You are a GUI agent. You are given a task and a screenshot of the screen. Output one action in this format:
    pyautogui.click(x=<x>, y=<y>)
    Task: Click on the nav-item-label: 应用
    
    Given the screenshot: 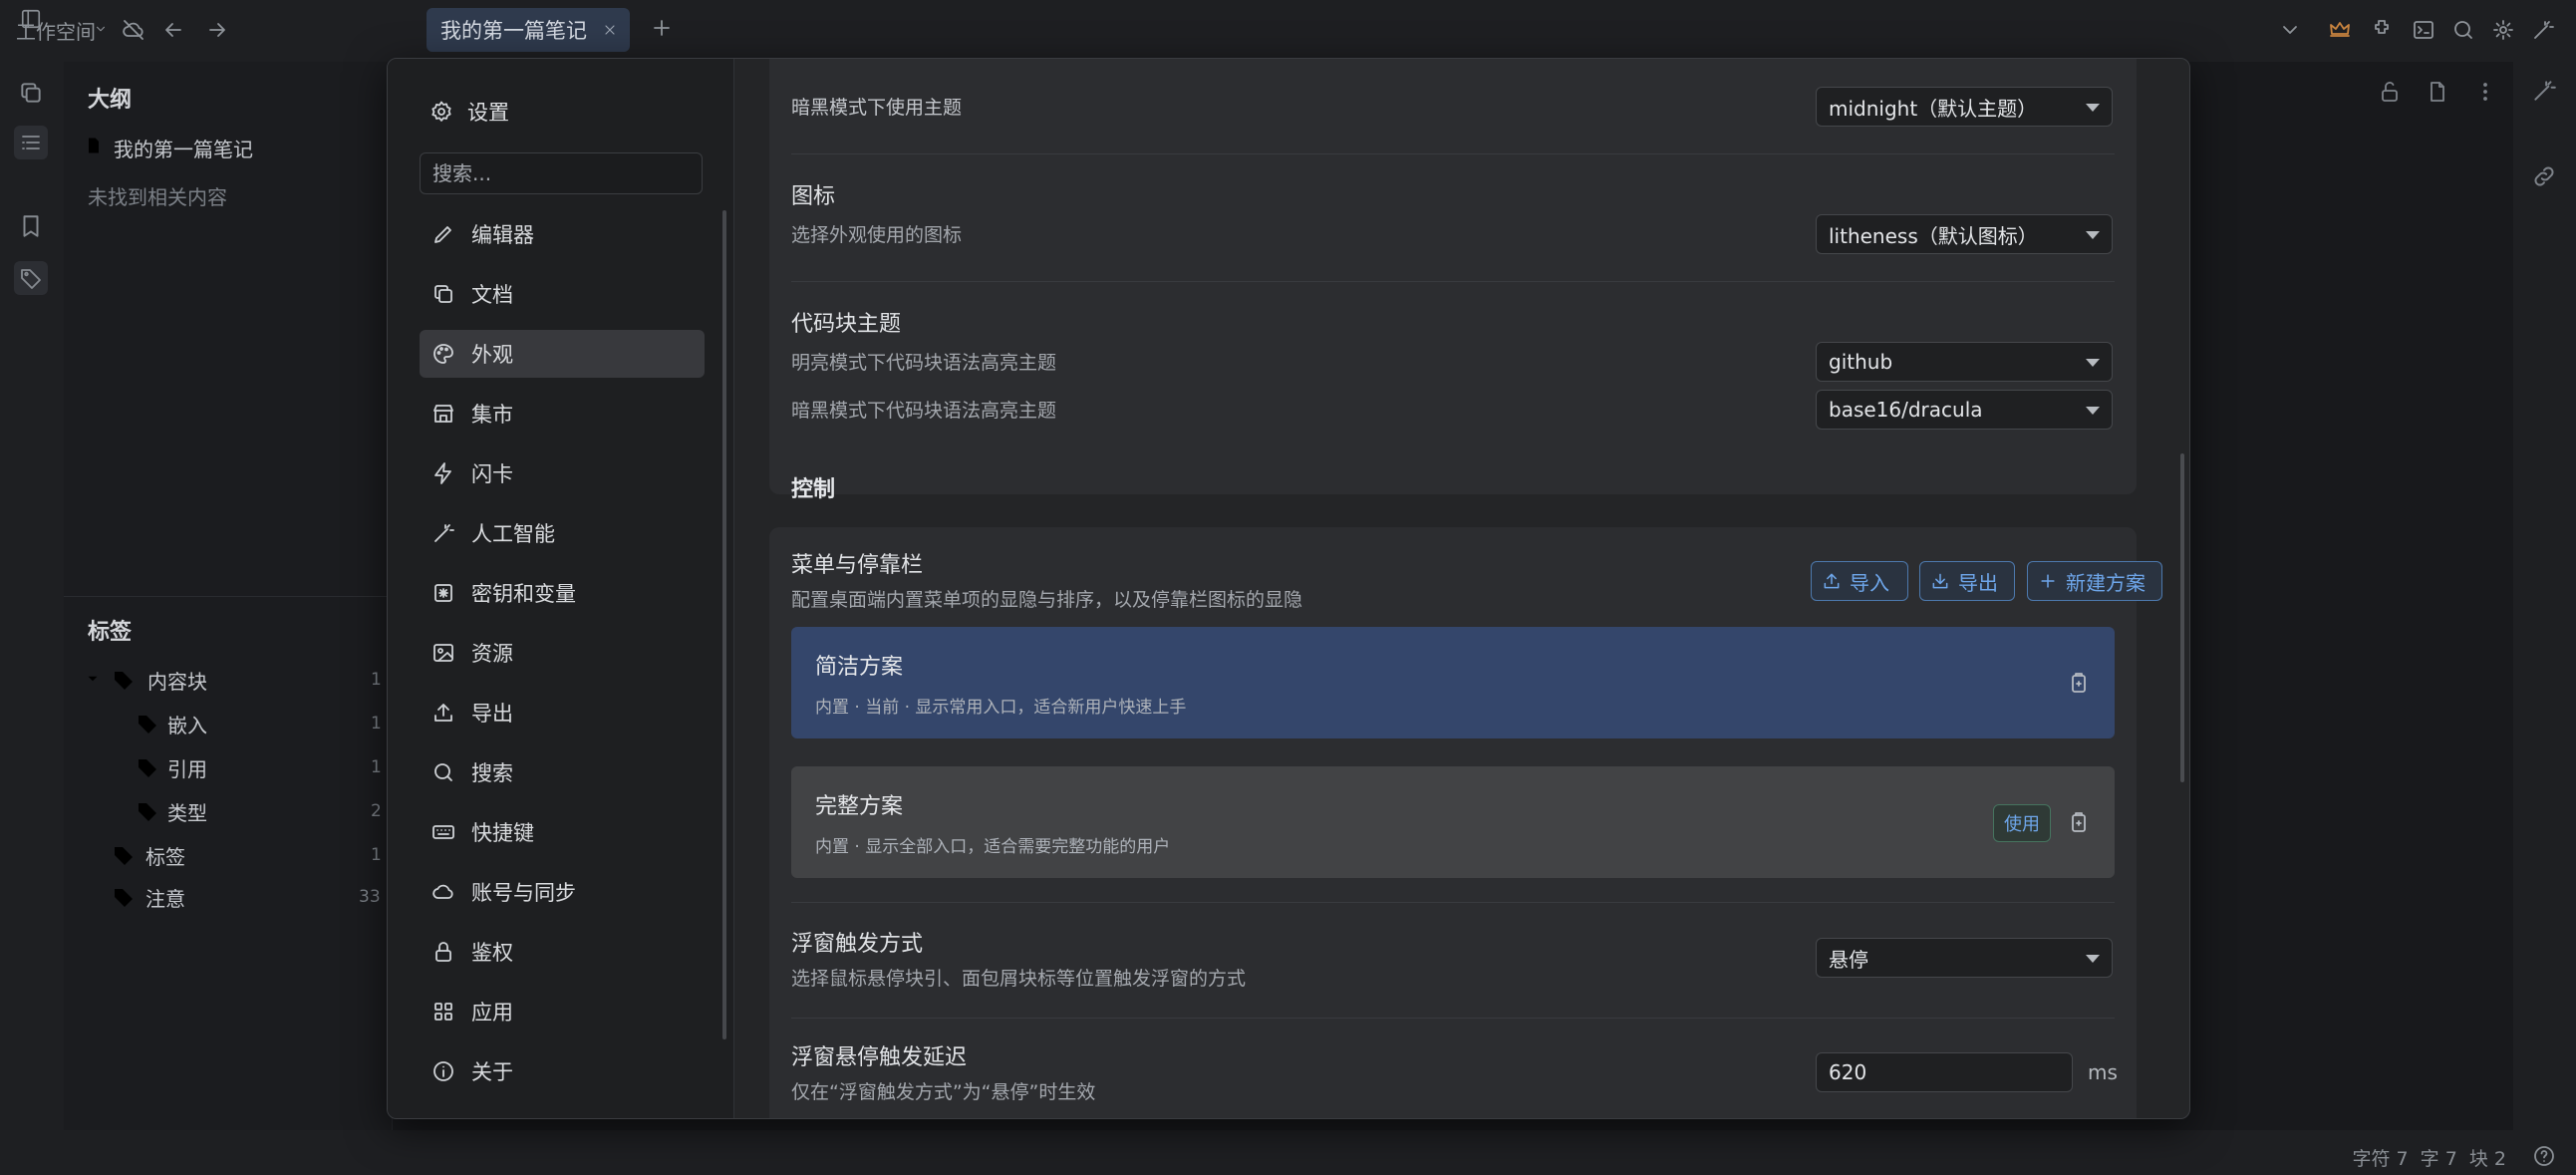 What is the action you would take?
    pyautogui.click(x=492, y=1013)
    